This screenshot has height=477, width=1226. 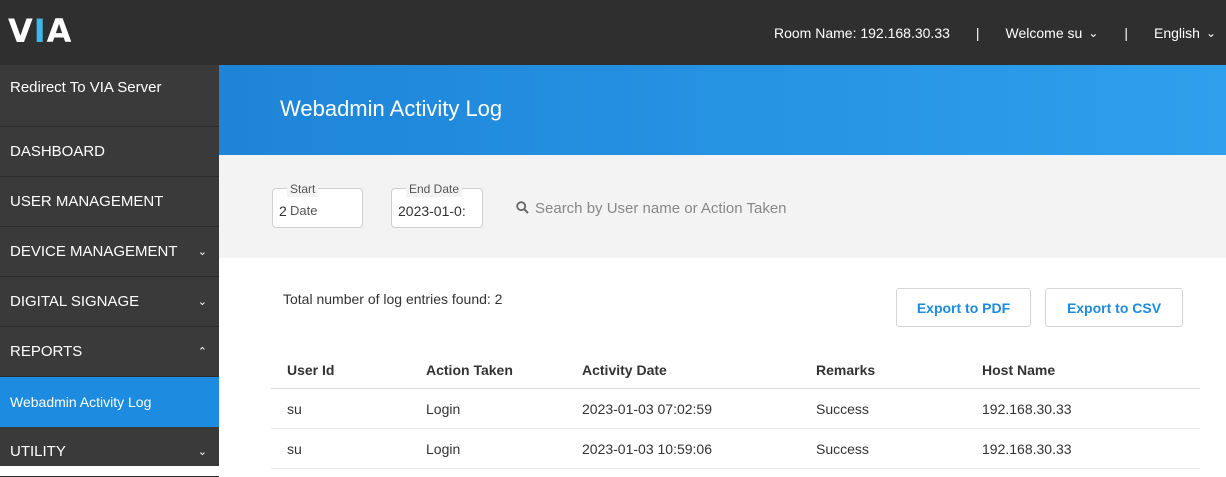 What do you see at coordinates (303, 189) in the screenshot?
I see `start-date-legend: Start` at bounding box center [303, 189].